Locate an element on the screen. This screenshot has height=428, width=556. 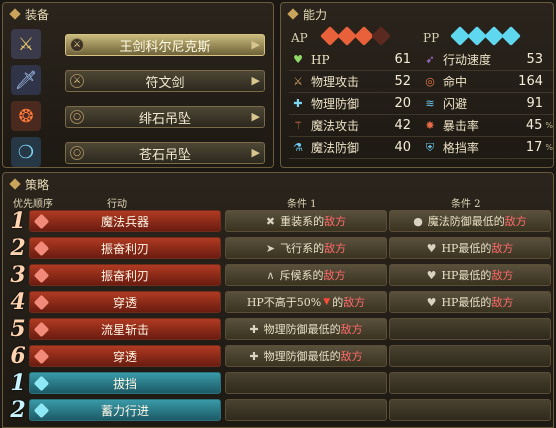
action-button: 流星斩击 is located at coordinates (125, 329).